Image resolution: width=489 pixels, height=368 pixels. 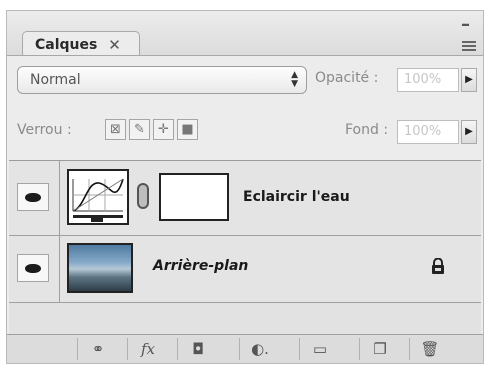 I want to click on link-icon: ⚭, so click(x=97, y=349).